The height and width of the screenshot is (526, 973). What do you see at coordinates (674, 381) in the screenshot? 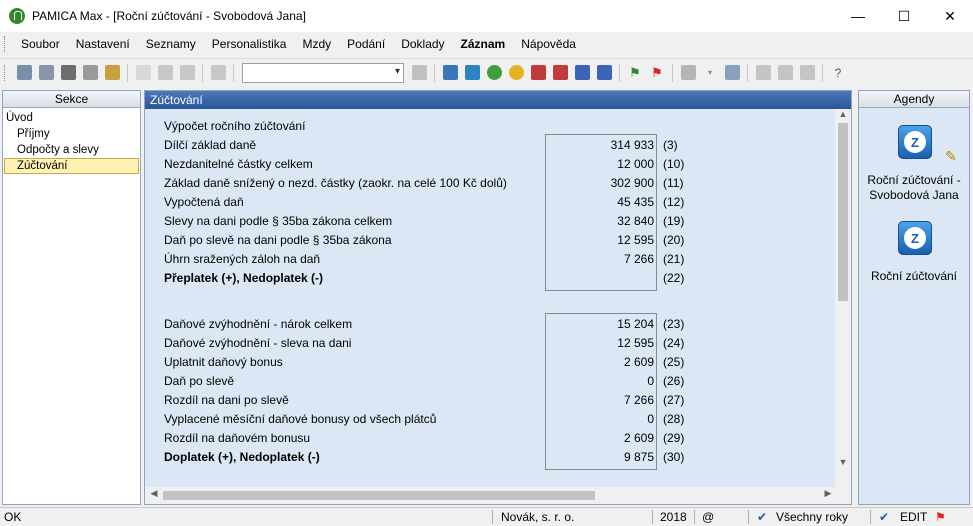
I see `row-code: (26)` at bounding box center [674, 381].